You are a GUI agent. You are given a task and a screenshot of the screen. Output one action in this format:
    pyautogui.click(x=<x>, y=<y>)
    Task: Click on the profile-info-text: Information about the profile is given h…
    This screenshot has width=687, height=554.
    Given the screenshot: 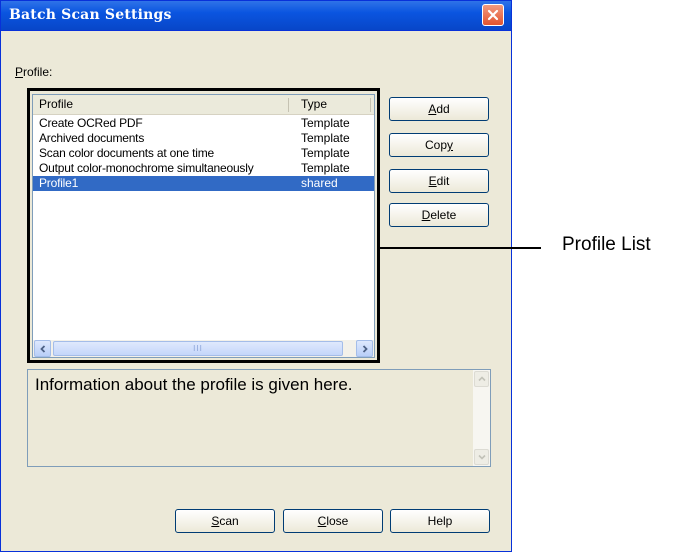 What is the action you would take?
    pyautogui.click(x=194, y=384)
    